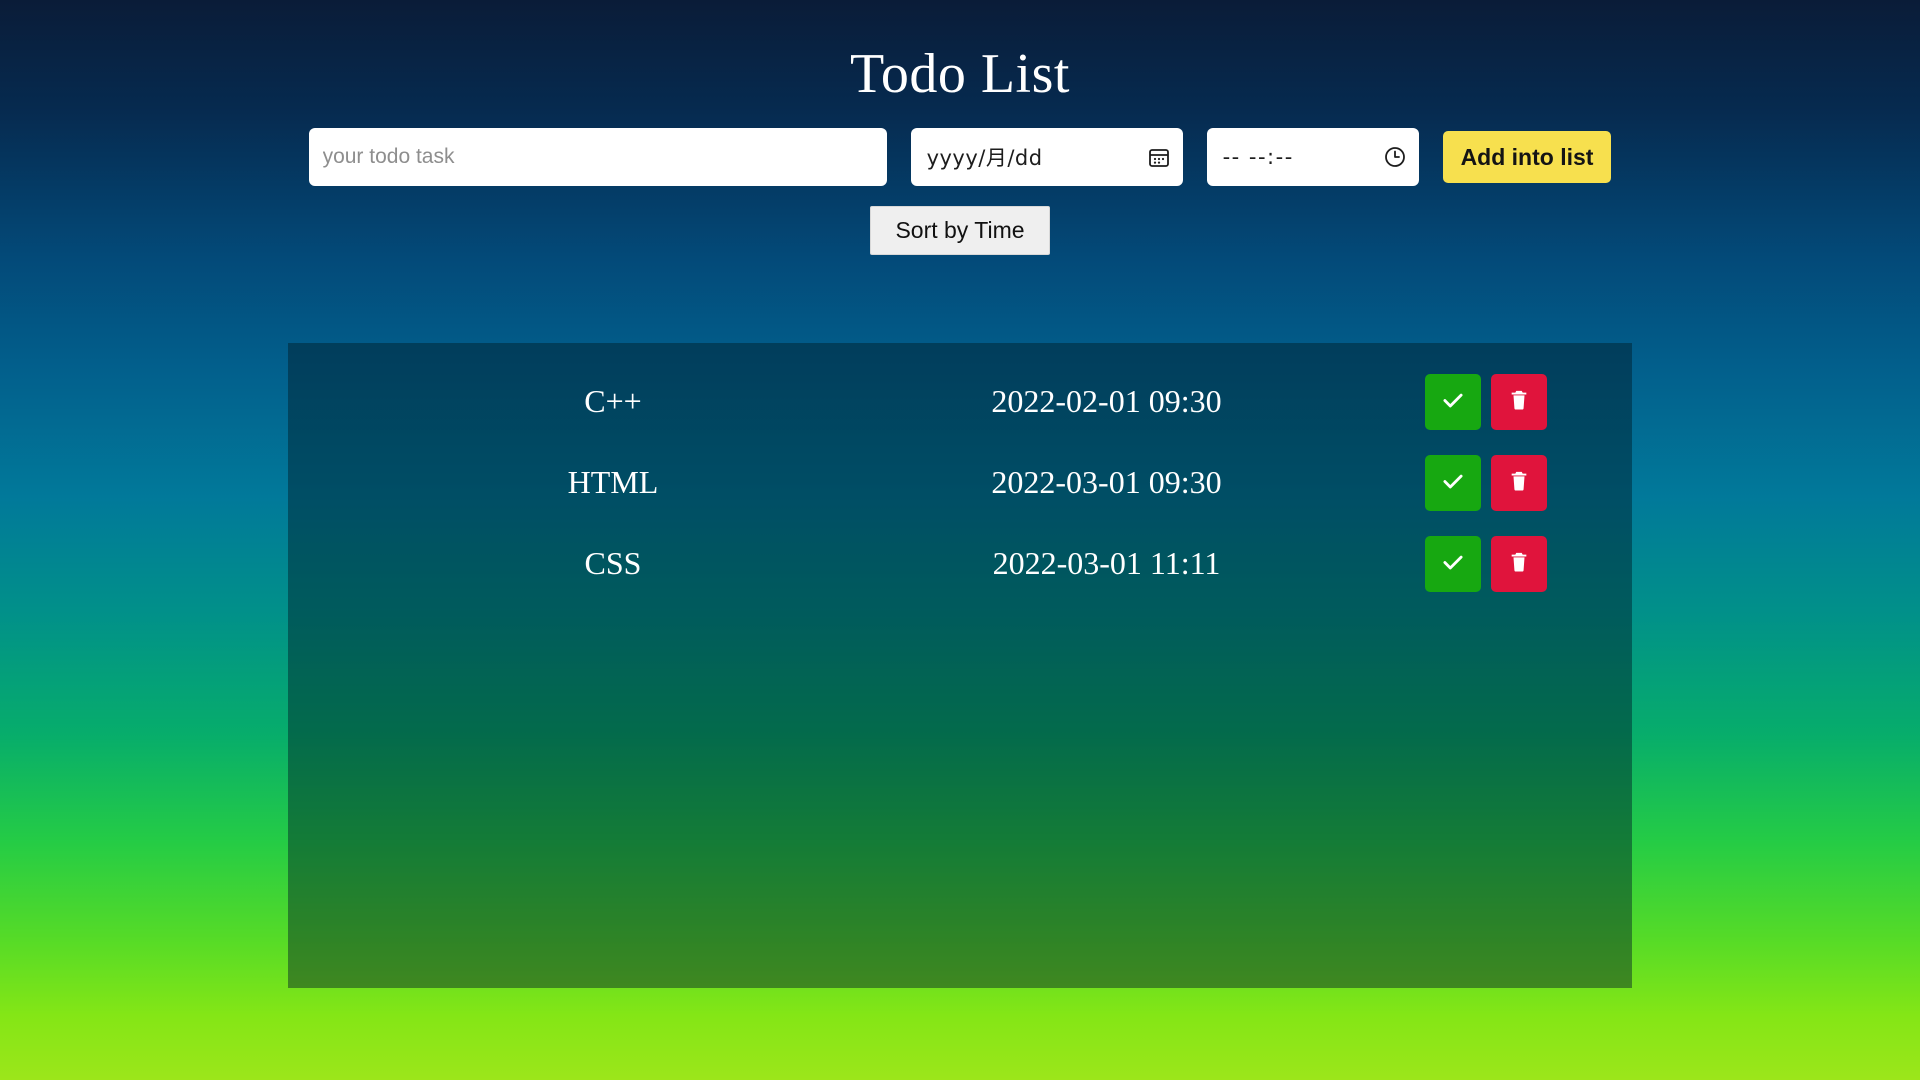 Image resolution: width=1920 pixels, height=1080 pixels. What do you see at coordinates (613, 563) in the screenshot?
I see `todo-task-name: CSS` at bounding box center [613, 563].